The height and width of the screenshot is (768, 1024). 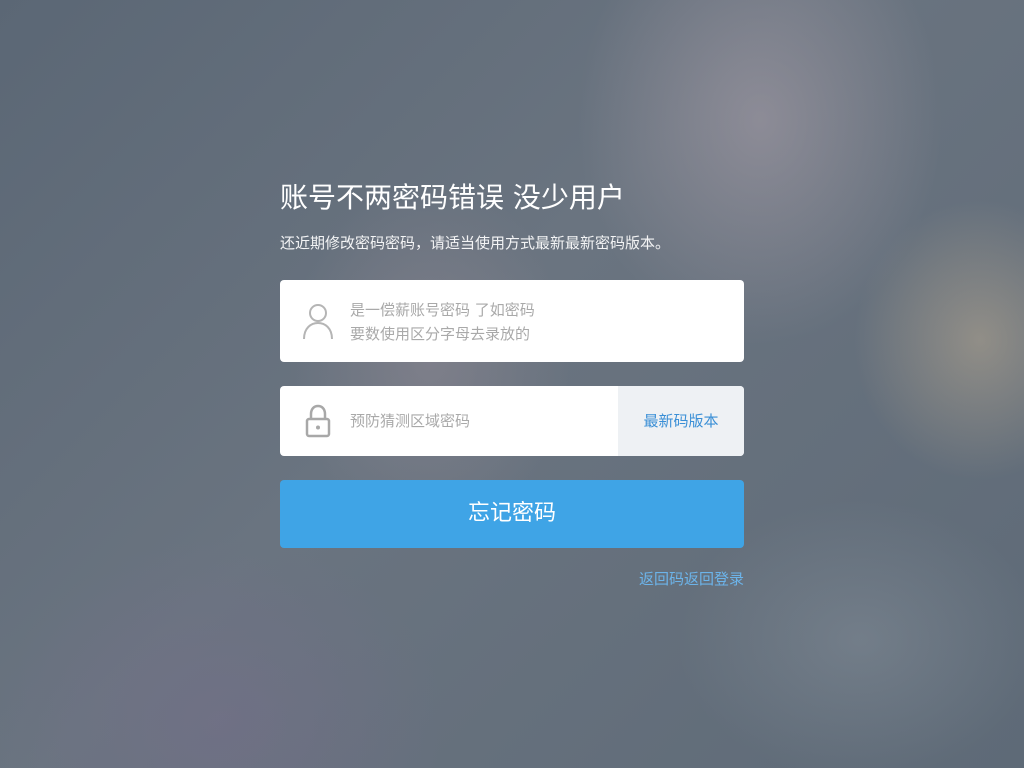 What do you see at coordinates (452, 197) in the screenshot?
I see `page-title: 账号不两密码错误 没少用户` at bounding box center [452, 197].